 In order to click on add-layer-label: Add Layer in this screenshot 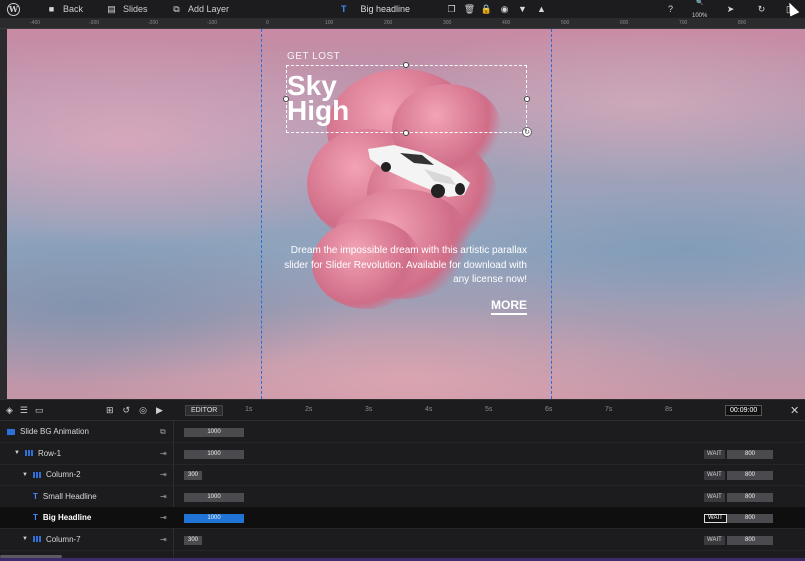, I will do `click(209, 9)`.